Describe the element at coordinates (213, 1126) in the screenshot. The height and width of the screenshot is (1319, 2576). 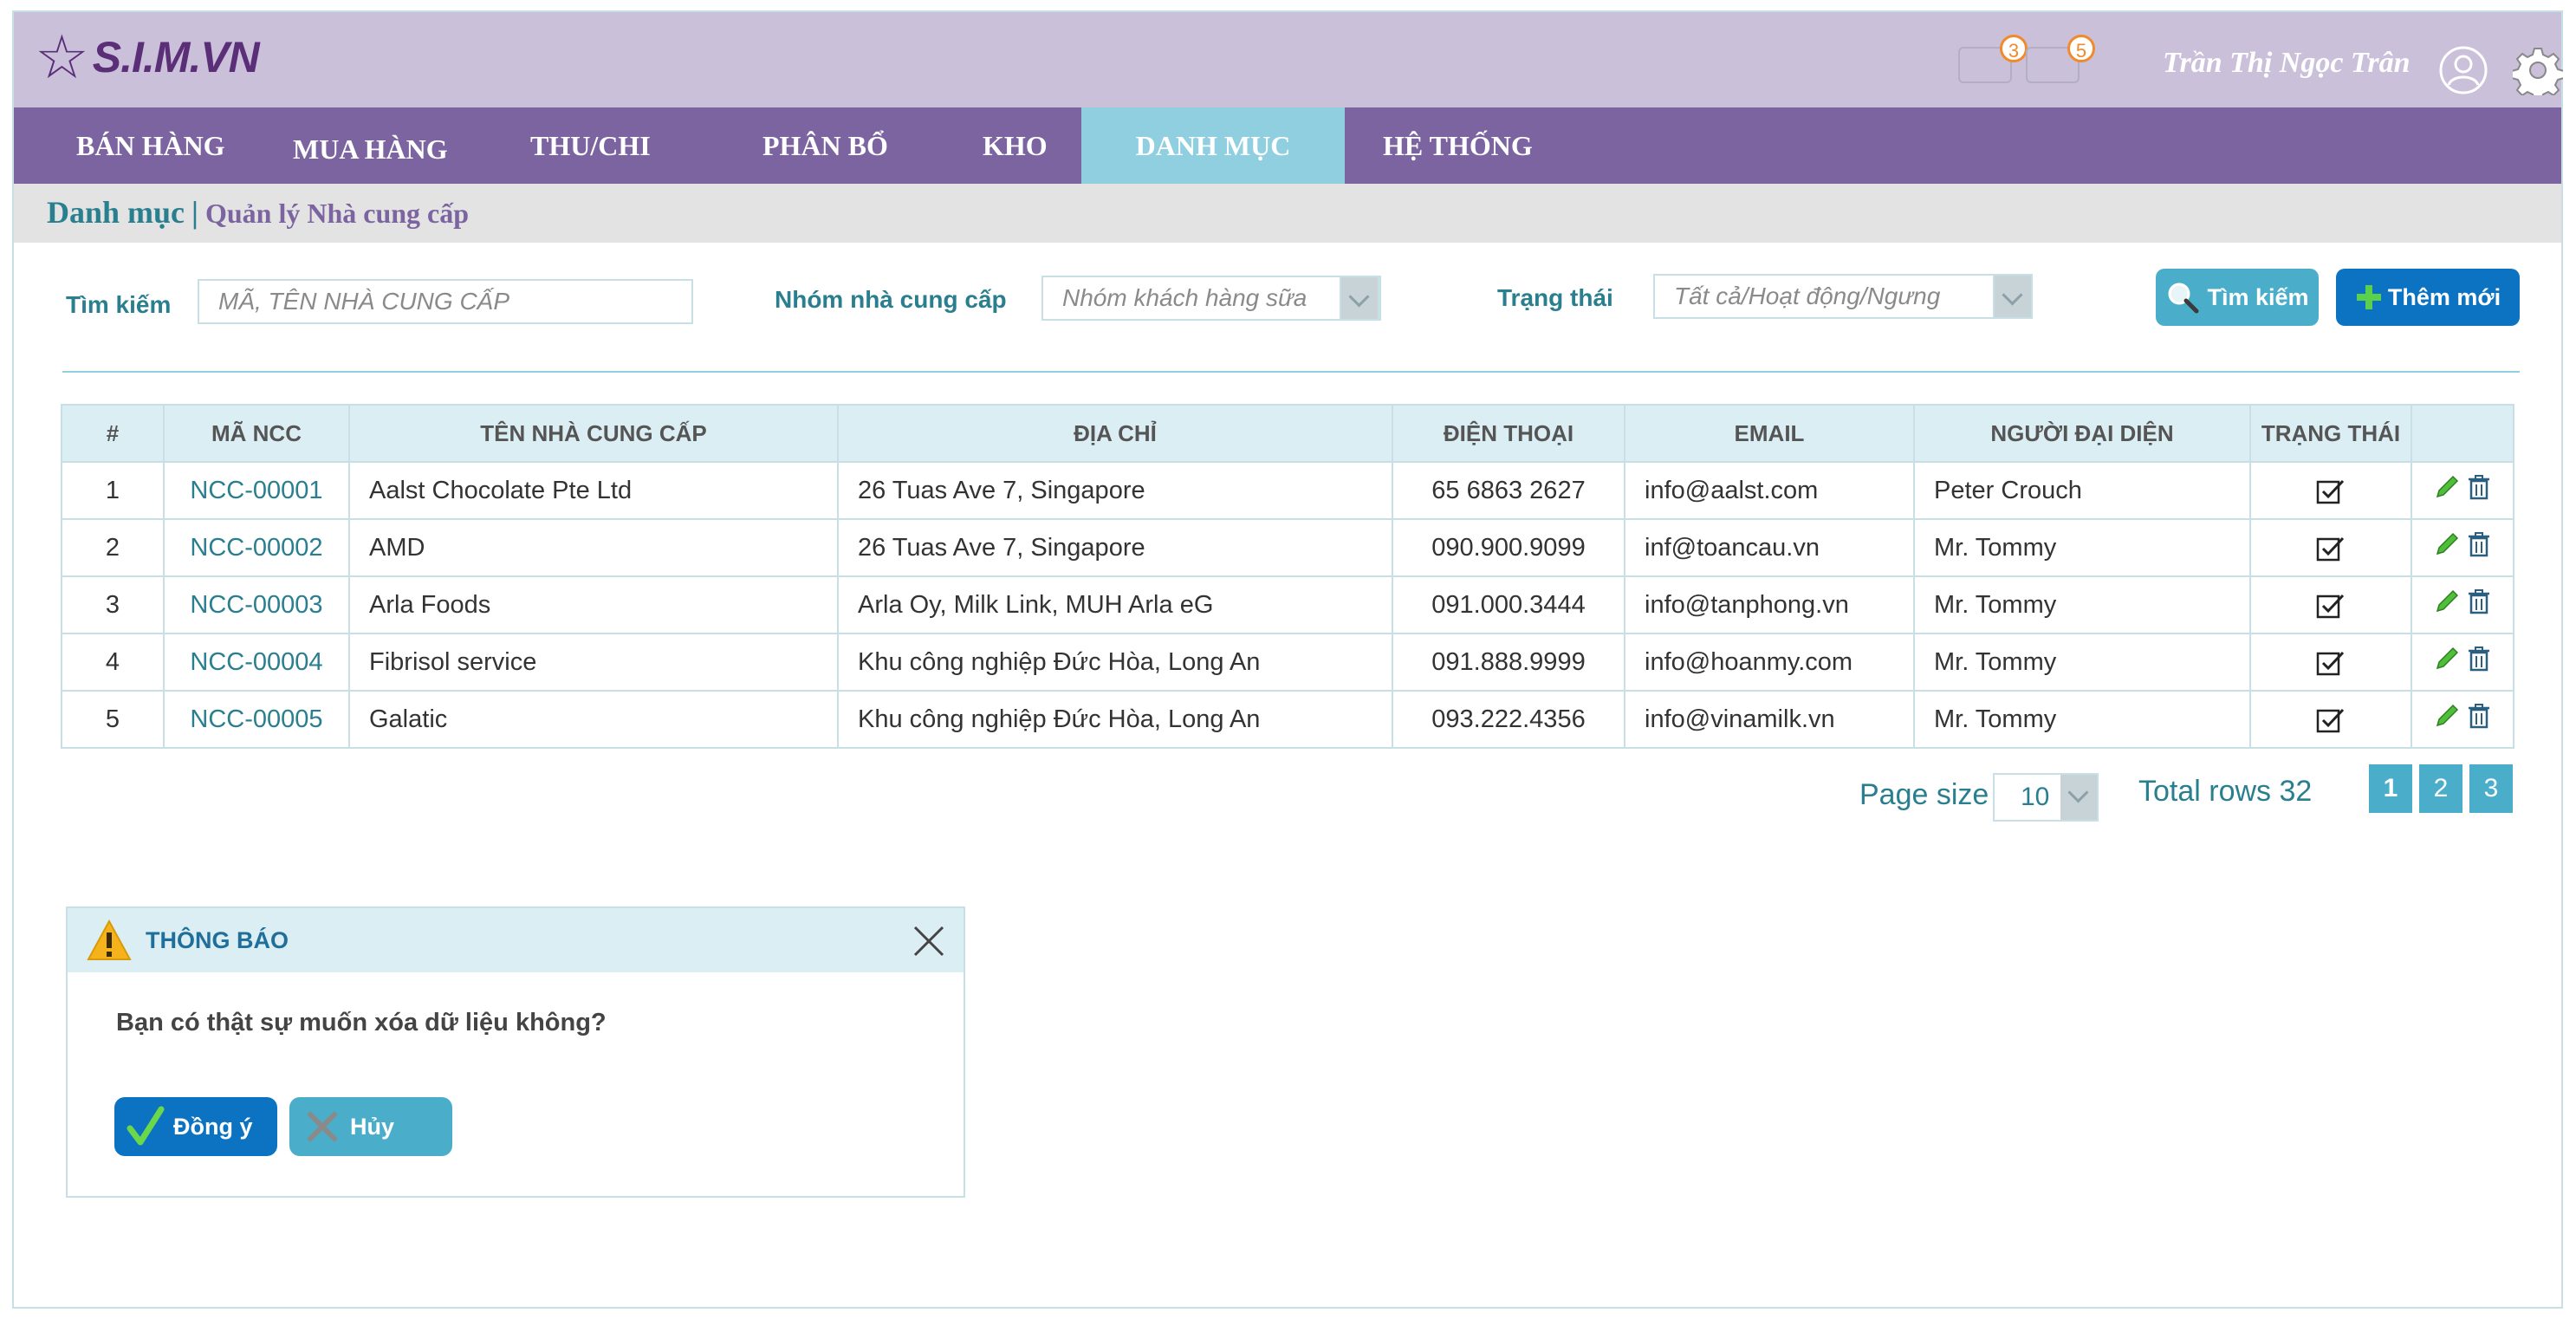
I see `confirm-button-label: Đồng ý` at that location.